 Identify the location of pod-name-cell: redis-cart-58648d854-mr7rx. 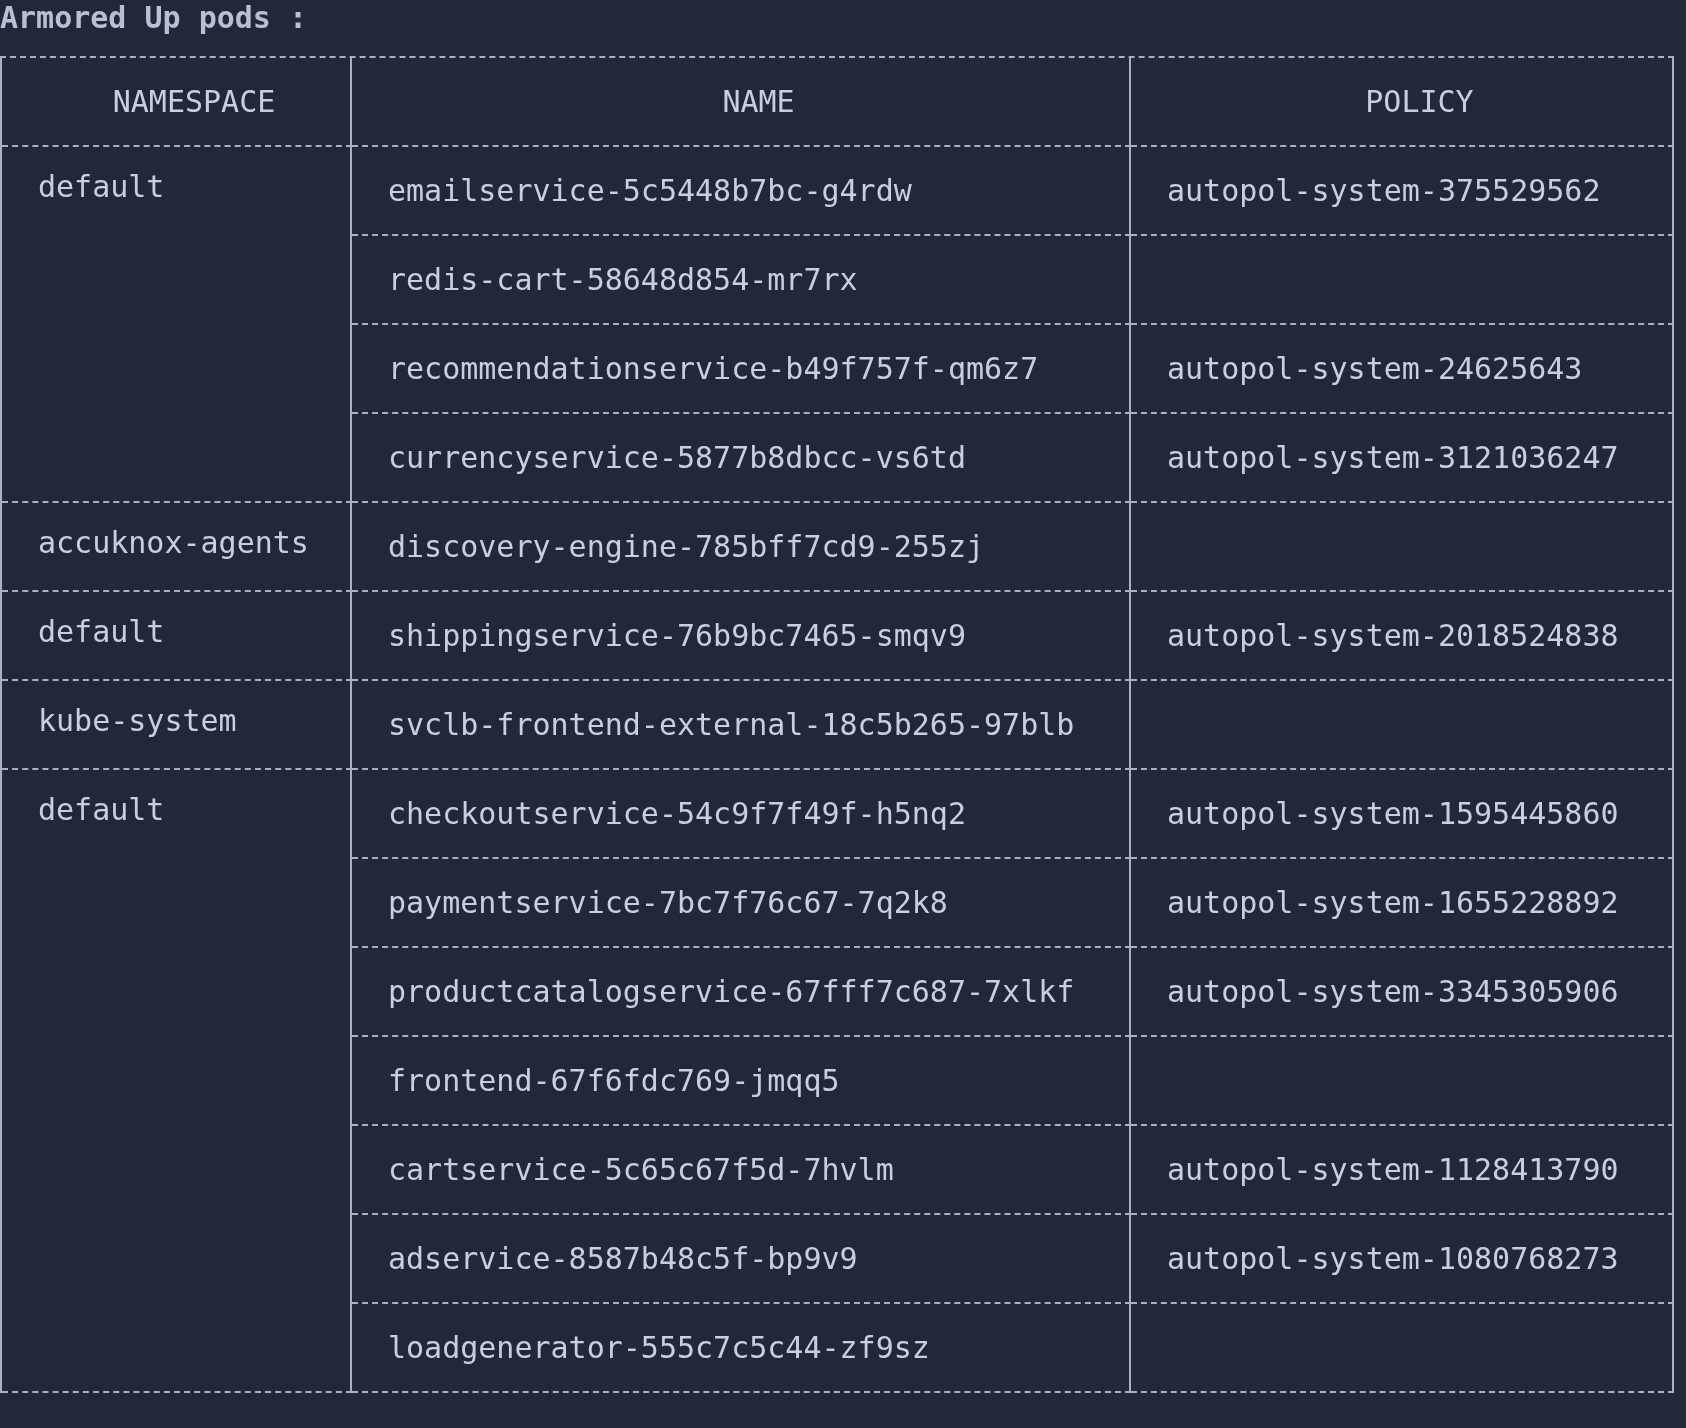
(741, 280).